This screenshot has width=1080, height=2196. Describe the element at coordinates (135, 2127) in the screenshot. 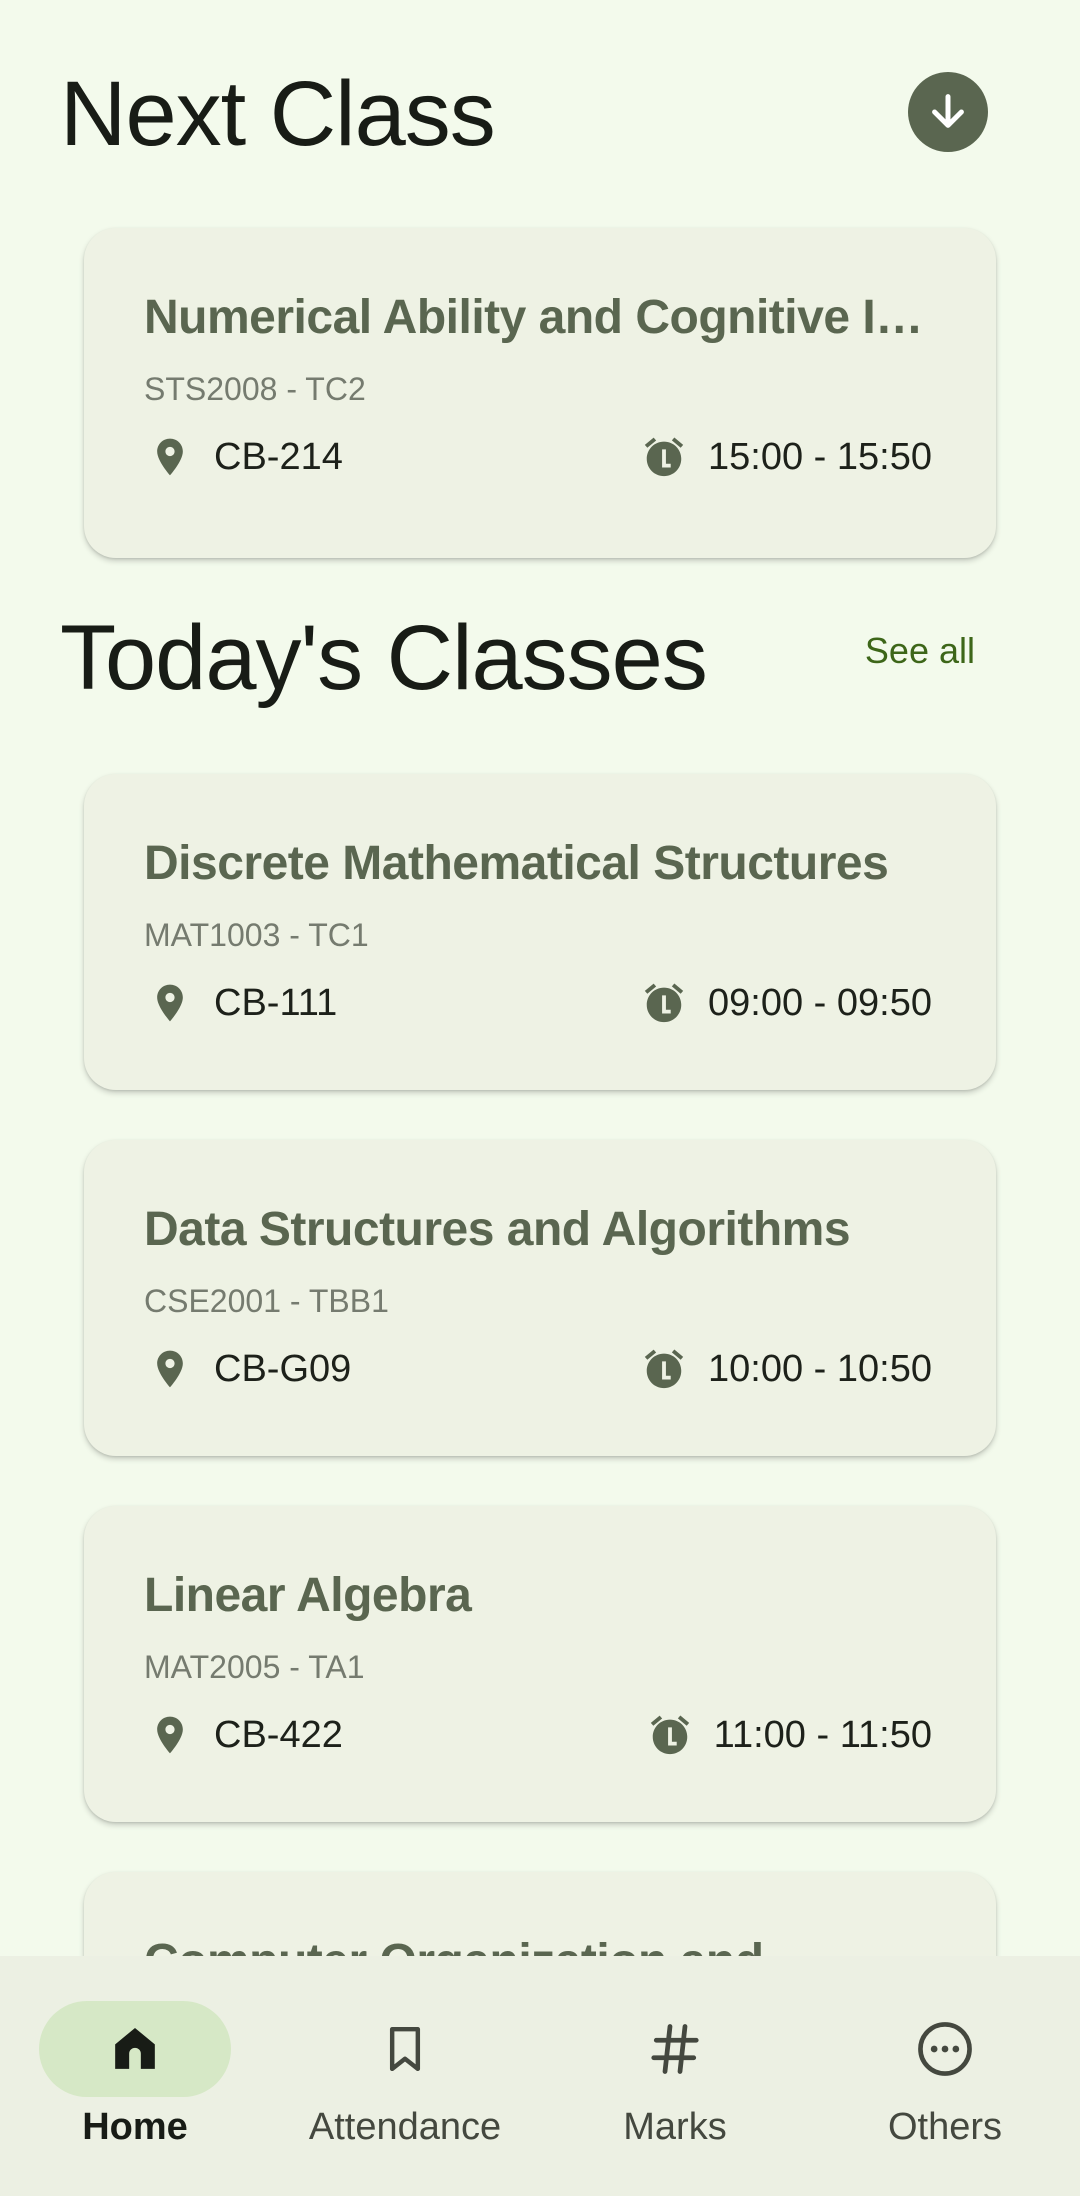

I see `nav-label: Home` at that location.